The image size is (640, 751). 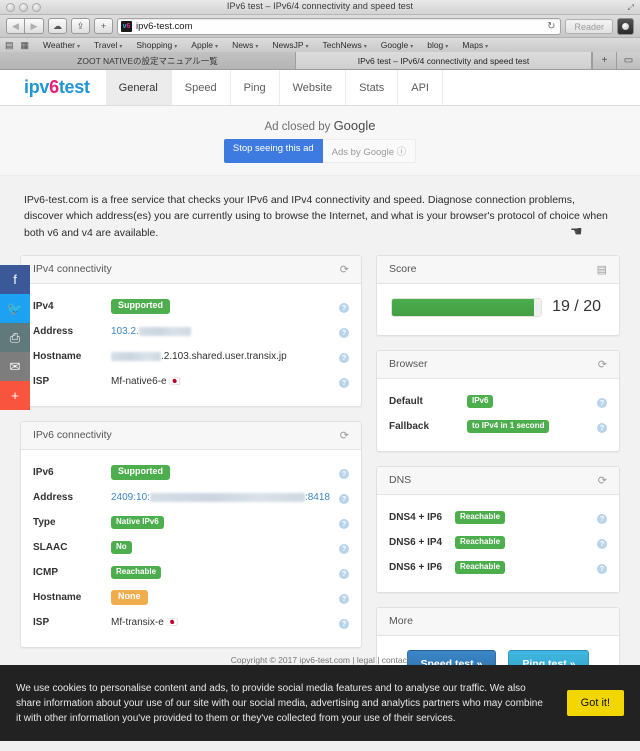 What do you see at coordinates (15, 366) in the screenshot?
I see `share-email-button: ✉` at bounding box center [15, 366].